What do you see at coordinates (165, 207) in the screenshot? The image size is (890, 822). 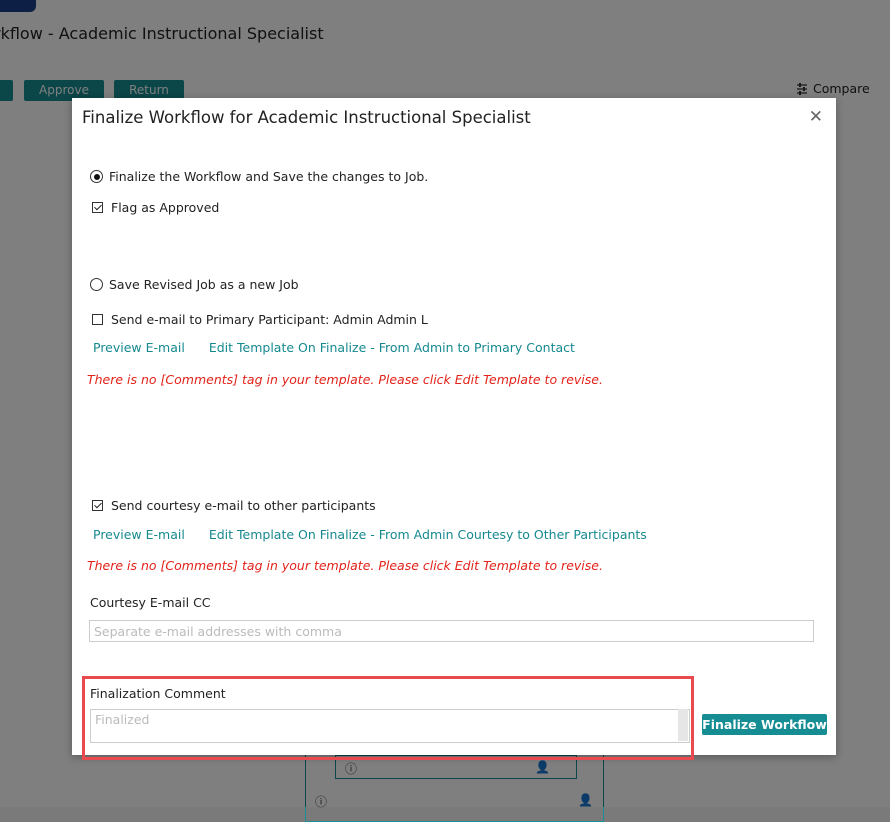 I see `flag-approved-label: Flag as Approved` at bounding box center [165, 207].